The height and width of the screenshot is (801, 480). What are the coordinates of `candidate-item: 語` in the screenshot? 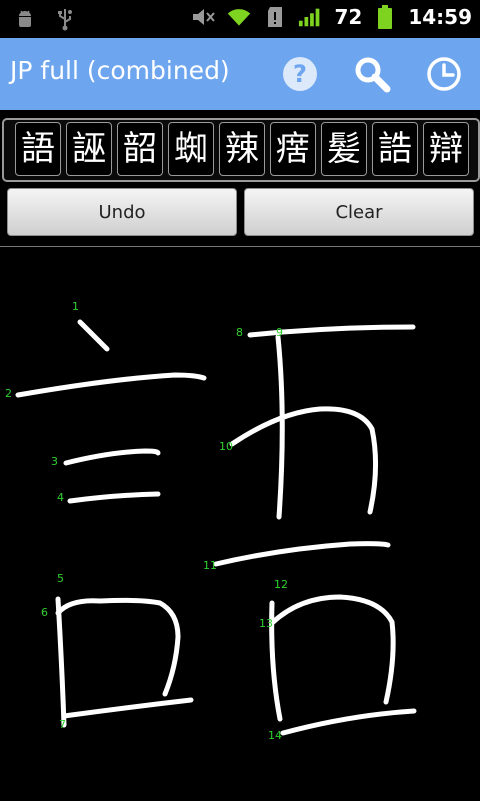 It's located at (38, 149).